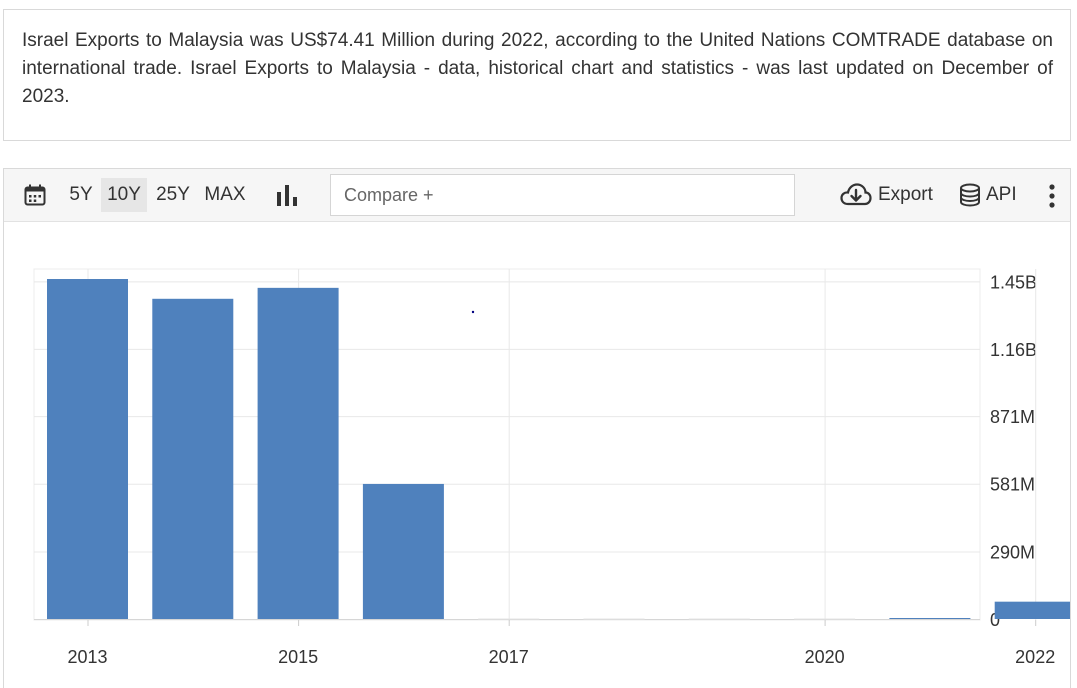 This screenshot has height=688, width=1077. What do you see at coordinates (1012, 552) in the screenshot?
I see `y-tick-label: 290M` at bounding box center [1012, 552].